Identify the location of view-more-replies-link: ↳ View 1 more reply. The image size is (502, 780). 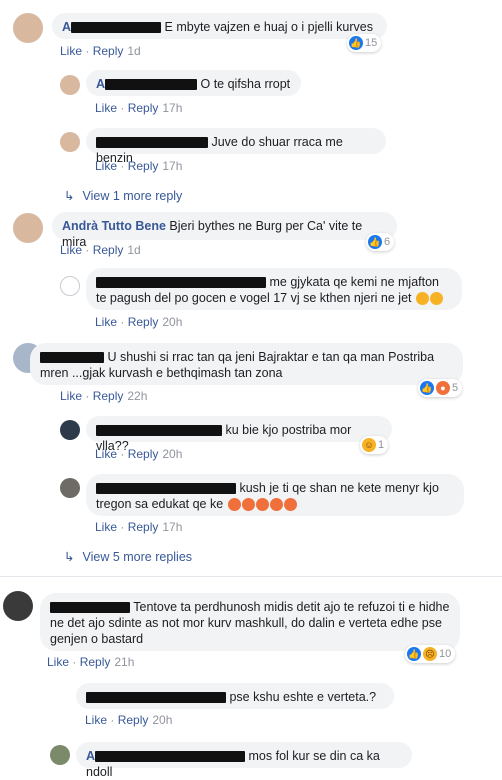
(123, 195).